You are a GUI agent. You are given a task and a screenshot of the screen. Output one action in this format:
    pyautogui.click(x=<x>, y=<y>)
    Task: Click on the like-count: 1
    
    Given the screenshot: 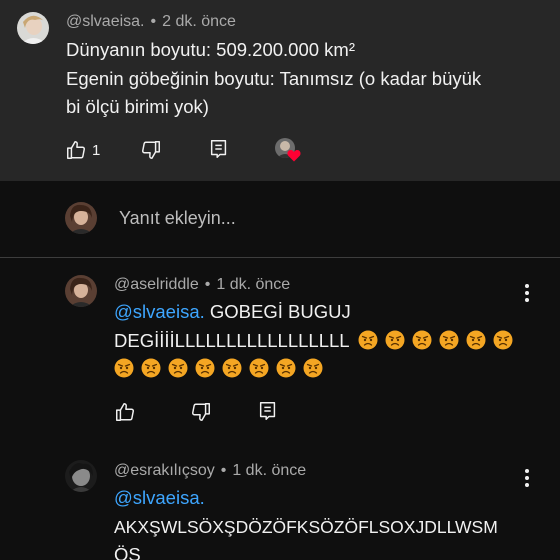 What is the action you would take?
    pyautogui.click(x=96, y=150)
    